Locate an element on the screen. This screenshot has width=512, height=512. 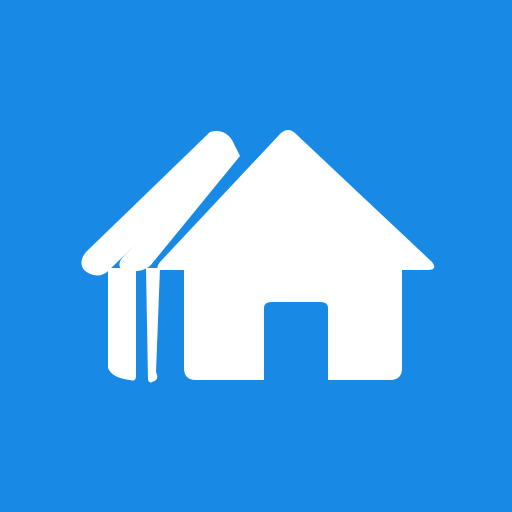
back-house-wall-inner is located at coordinates (153, 325).